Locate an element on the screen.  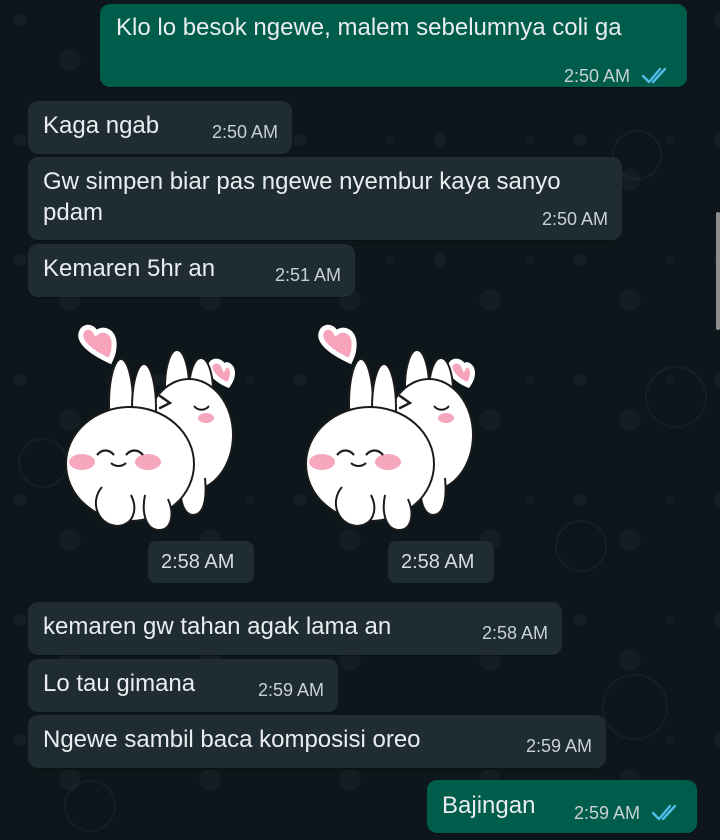
message-text: Kaga ngab is located at coordinates (101, 125).